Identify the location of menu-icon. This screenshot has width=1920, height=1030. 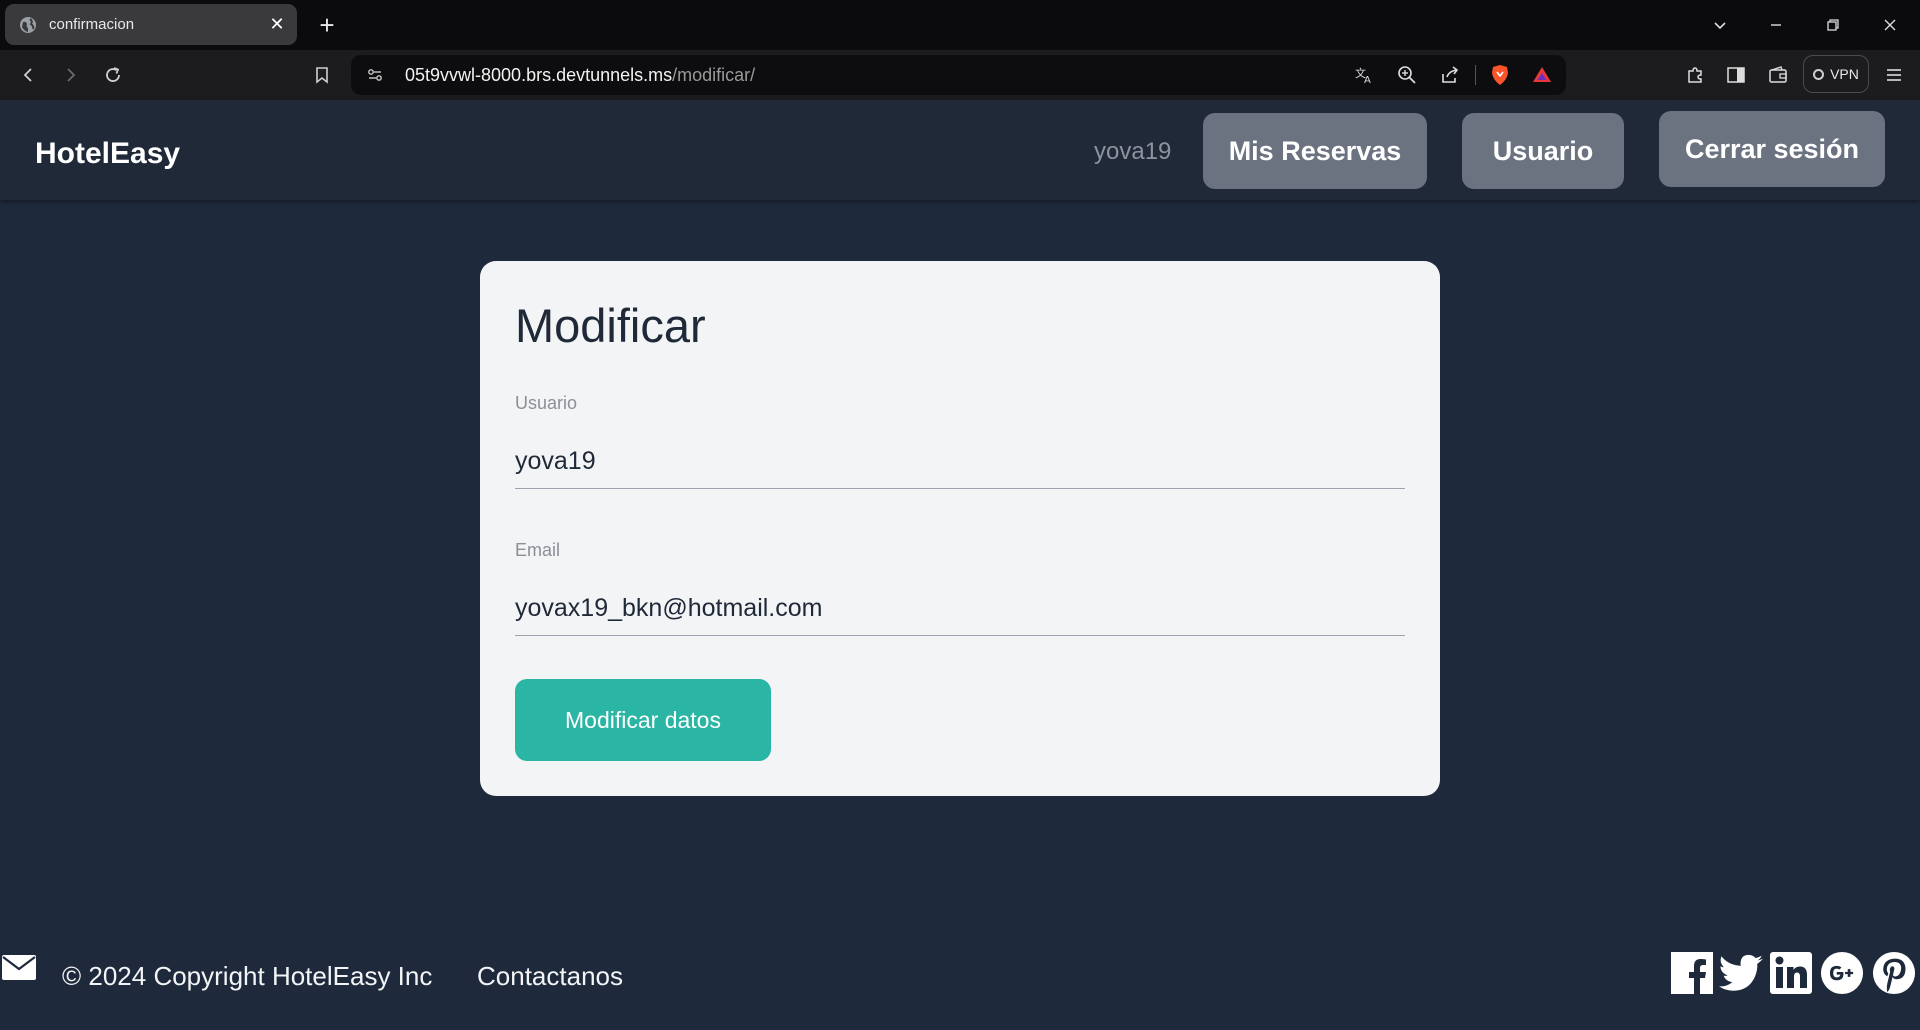
(1894, 75).